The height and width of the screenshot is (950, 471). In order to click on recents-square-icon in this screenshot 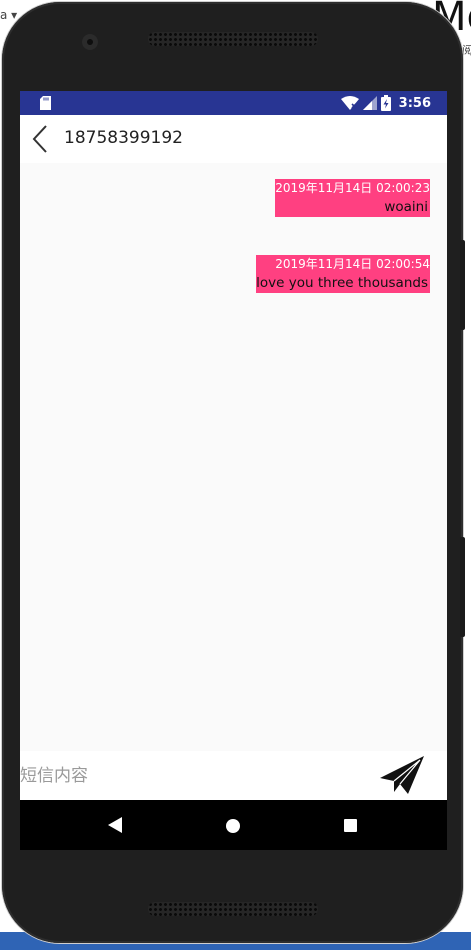, I will do `click(350, 825)`.